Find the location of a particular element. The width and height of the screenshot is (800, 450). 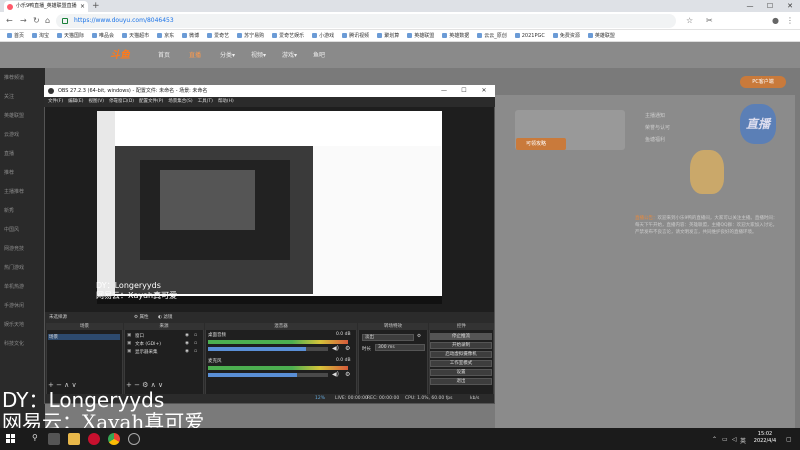

extension-icon: ✂ is located at coordinates (709, 21).